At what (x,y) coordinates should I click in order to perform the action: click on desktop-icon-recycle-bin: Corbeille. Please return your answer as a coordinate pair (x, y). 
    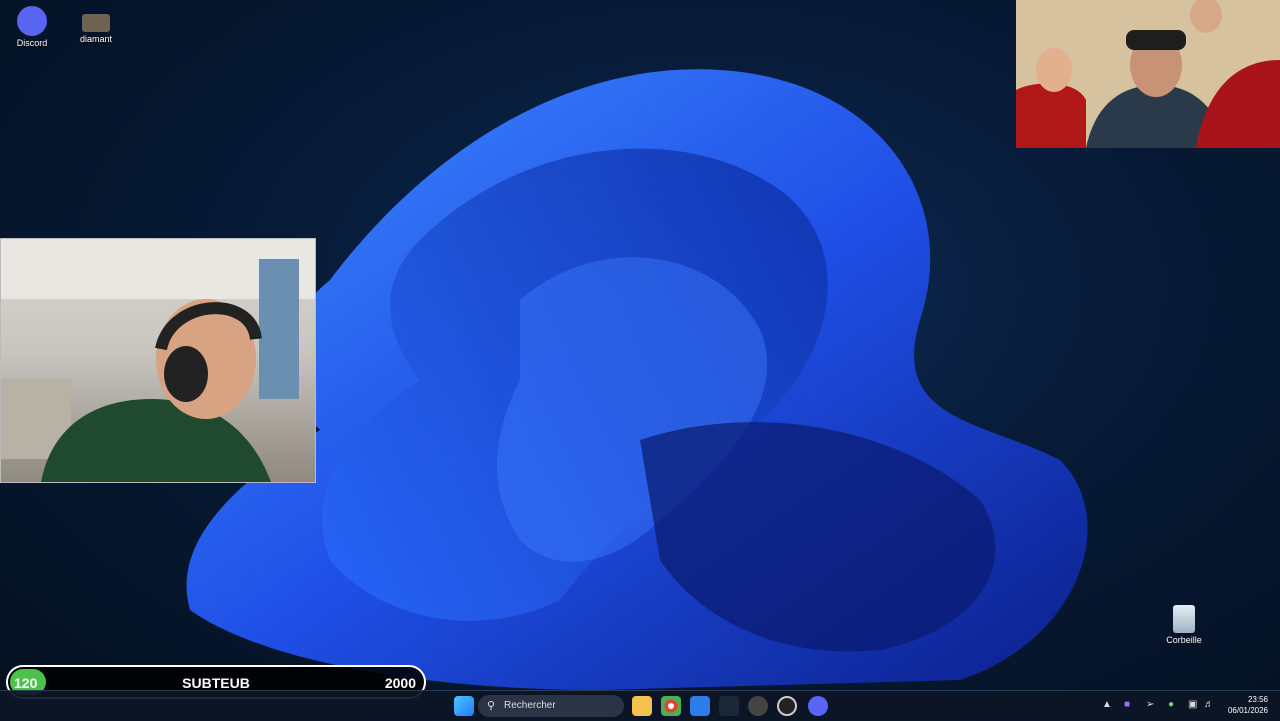
    Looking at the image, I should click on (1184, 625).